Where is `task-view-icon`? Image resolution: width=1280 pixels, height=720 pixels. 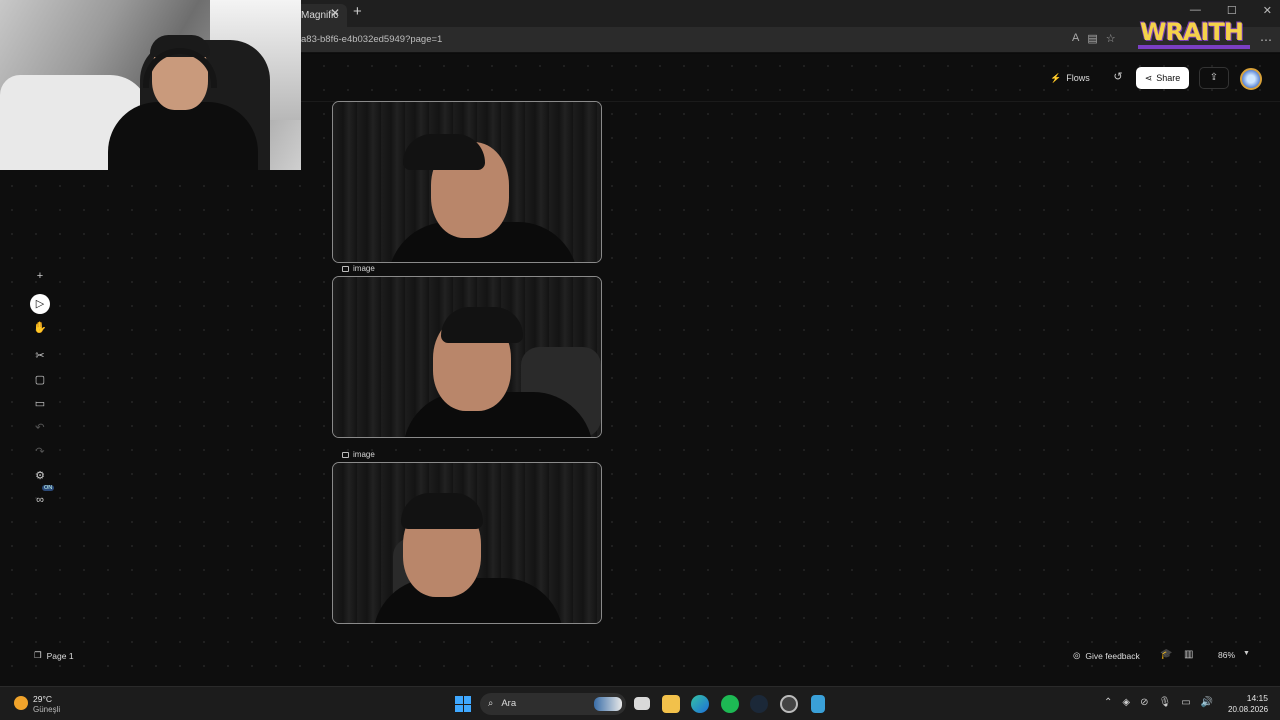 task-view-icon is located at coordinates (642, 703).